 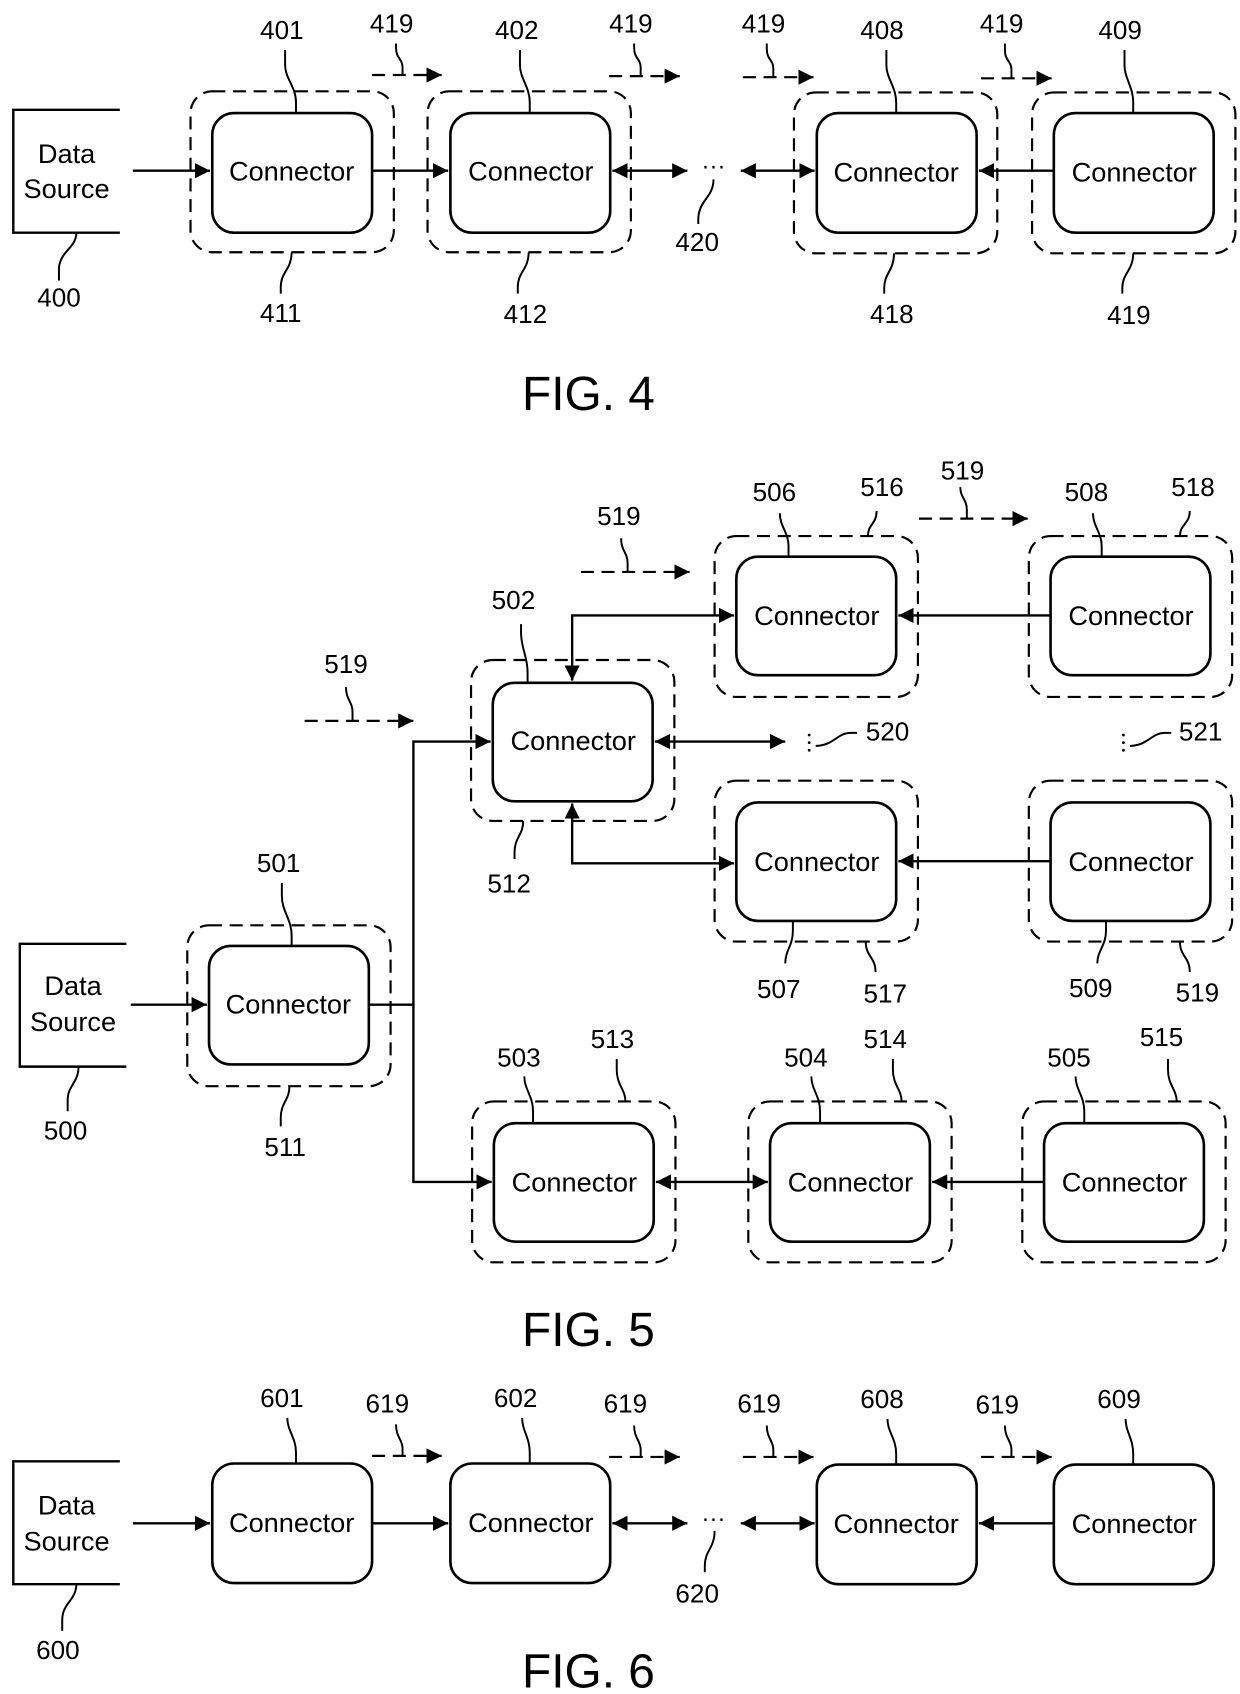 I want to click on ref-label: 503, so click(x=519, y=1058).